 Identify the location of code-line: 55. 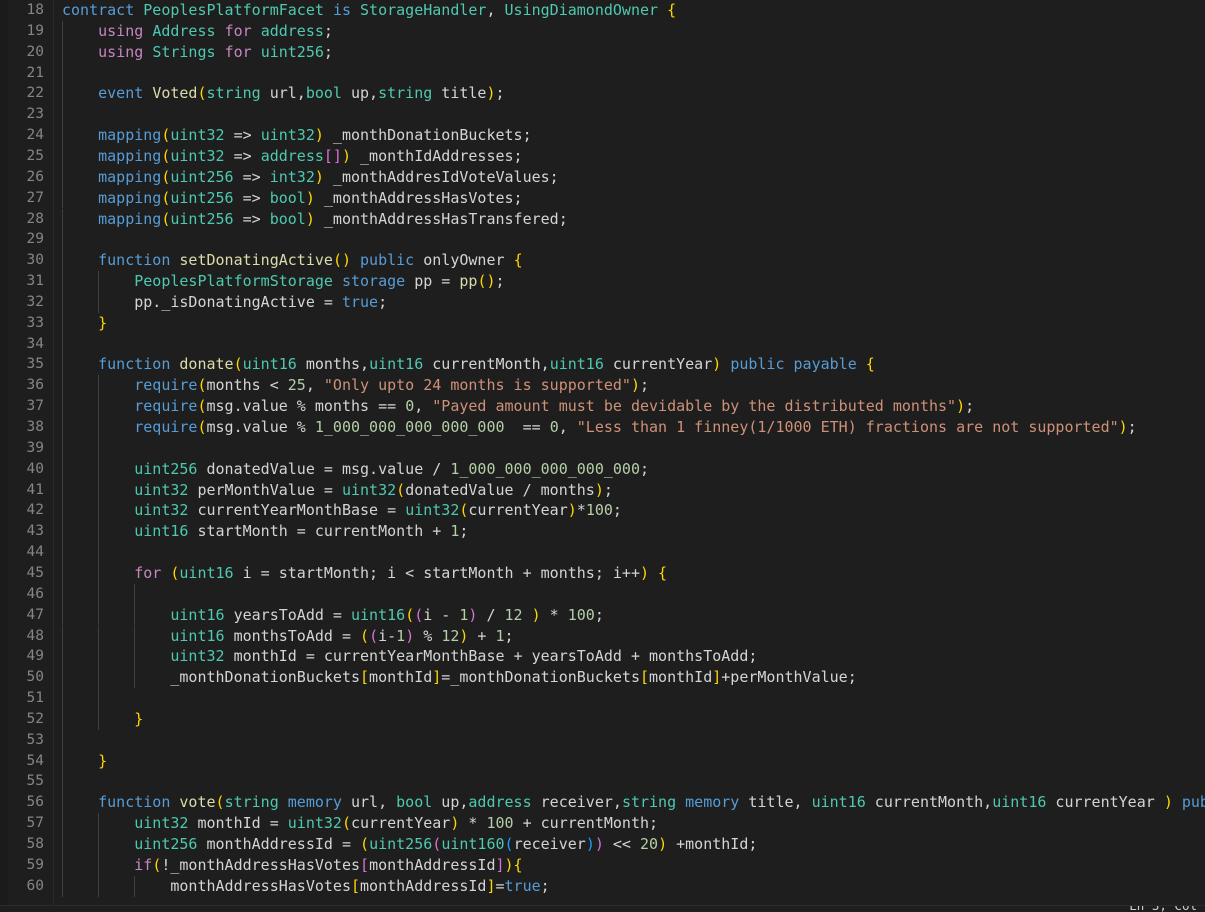
(602, 782).